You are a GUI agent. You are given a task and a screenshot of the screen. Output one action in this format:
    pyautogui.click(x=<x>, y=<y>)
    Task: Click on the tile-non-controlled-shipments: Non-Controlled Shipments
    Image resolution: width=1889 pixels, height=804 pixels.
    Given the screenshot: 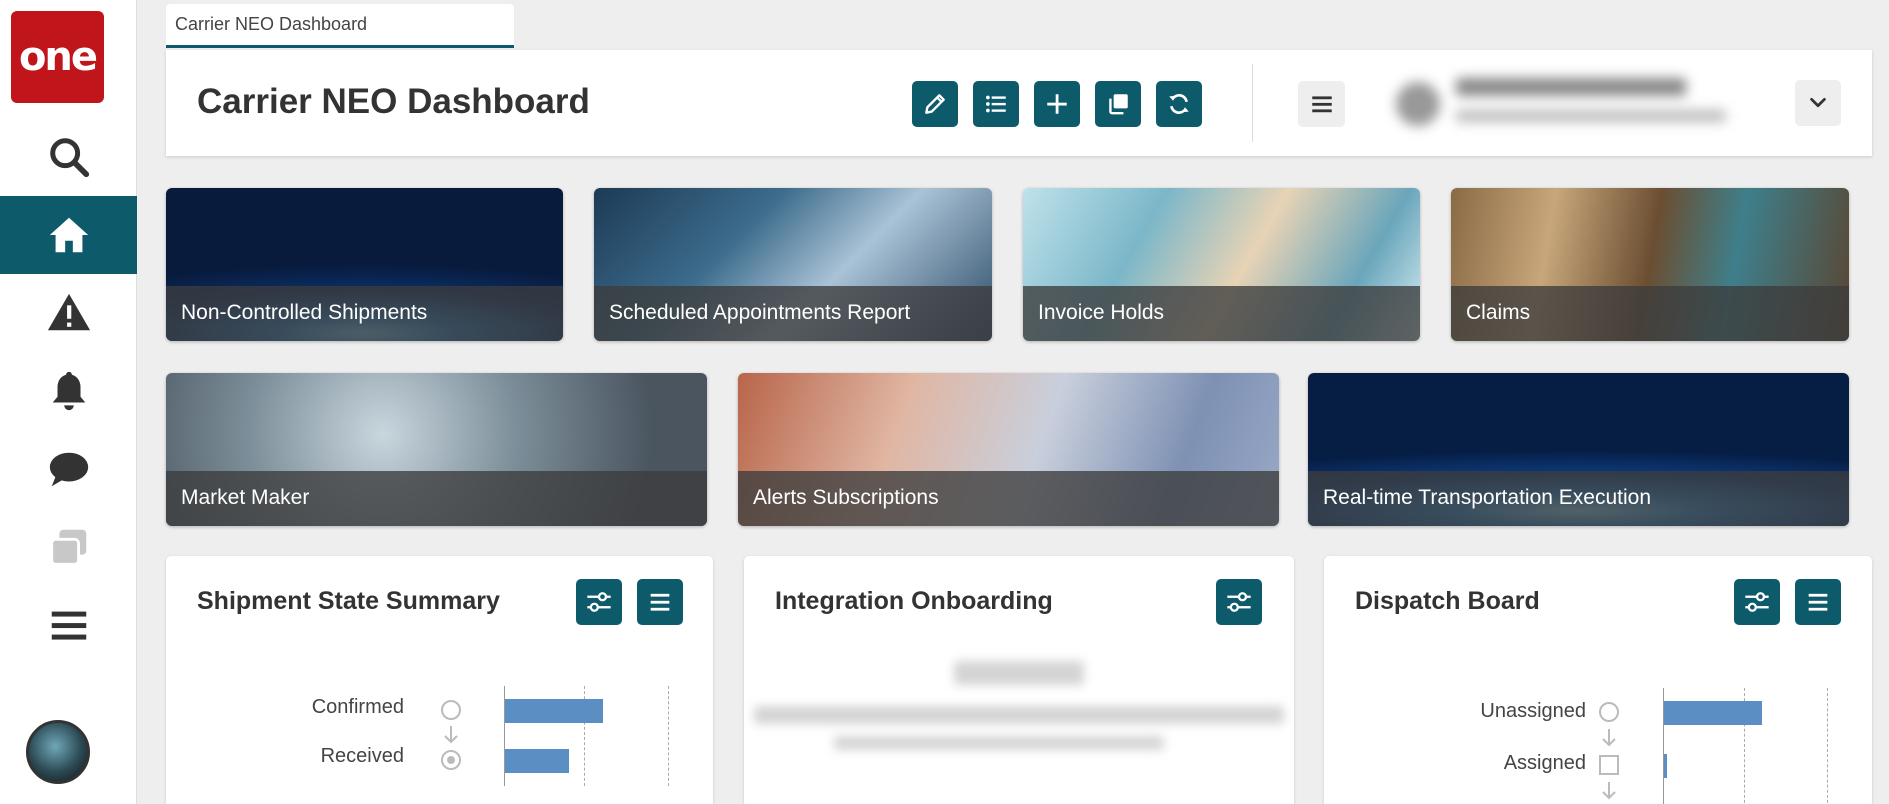 What is the action you would take?
    pyautogui.click(x=364, y=264)
    